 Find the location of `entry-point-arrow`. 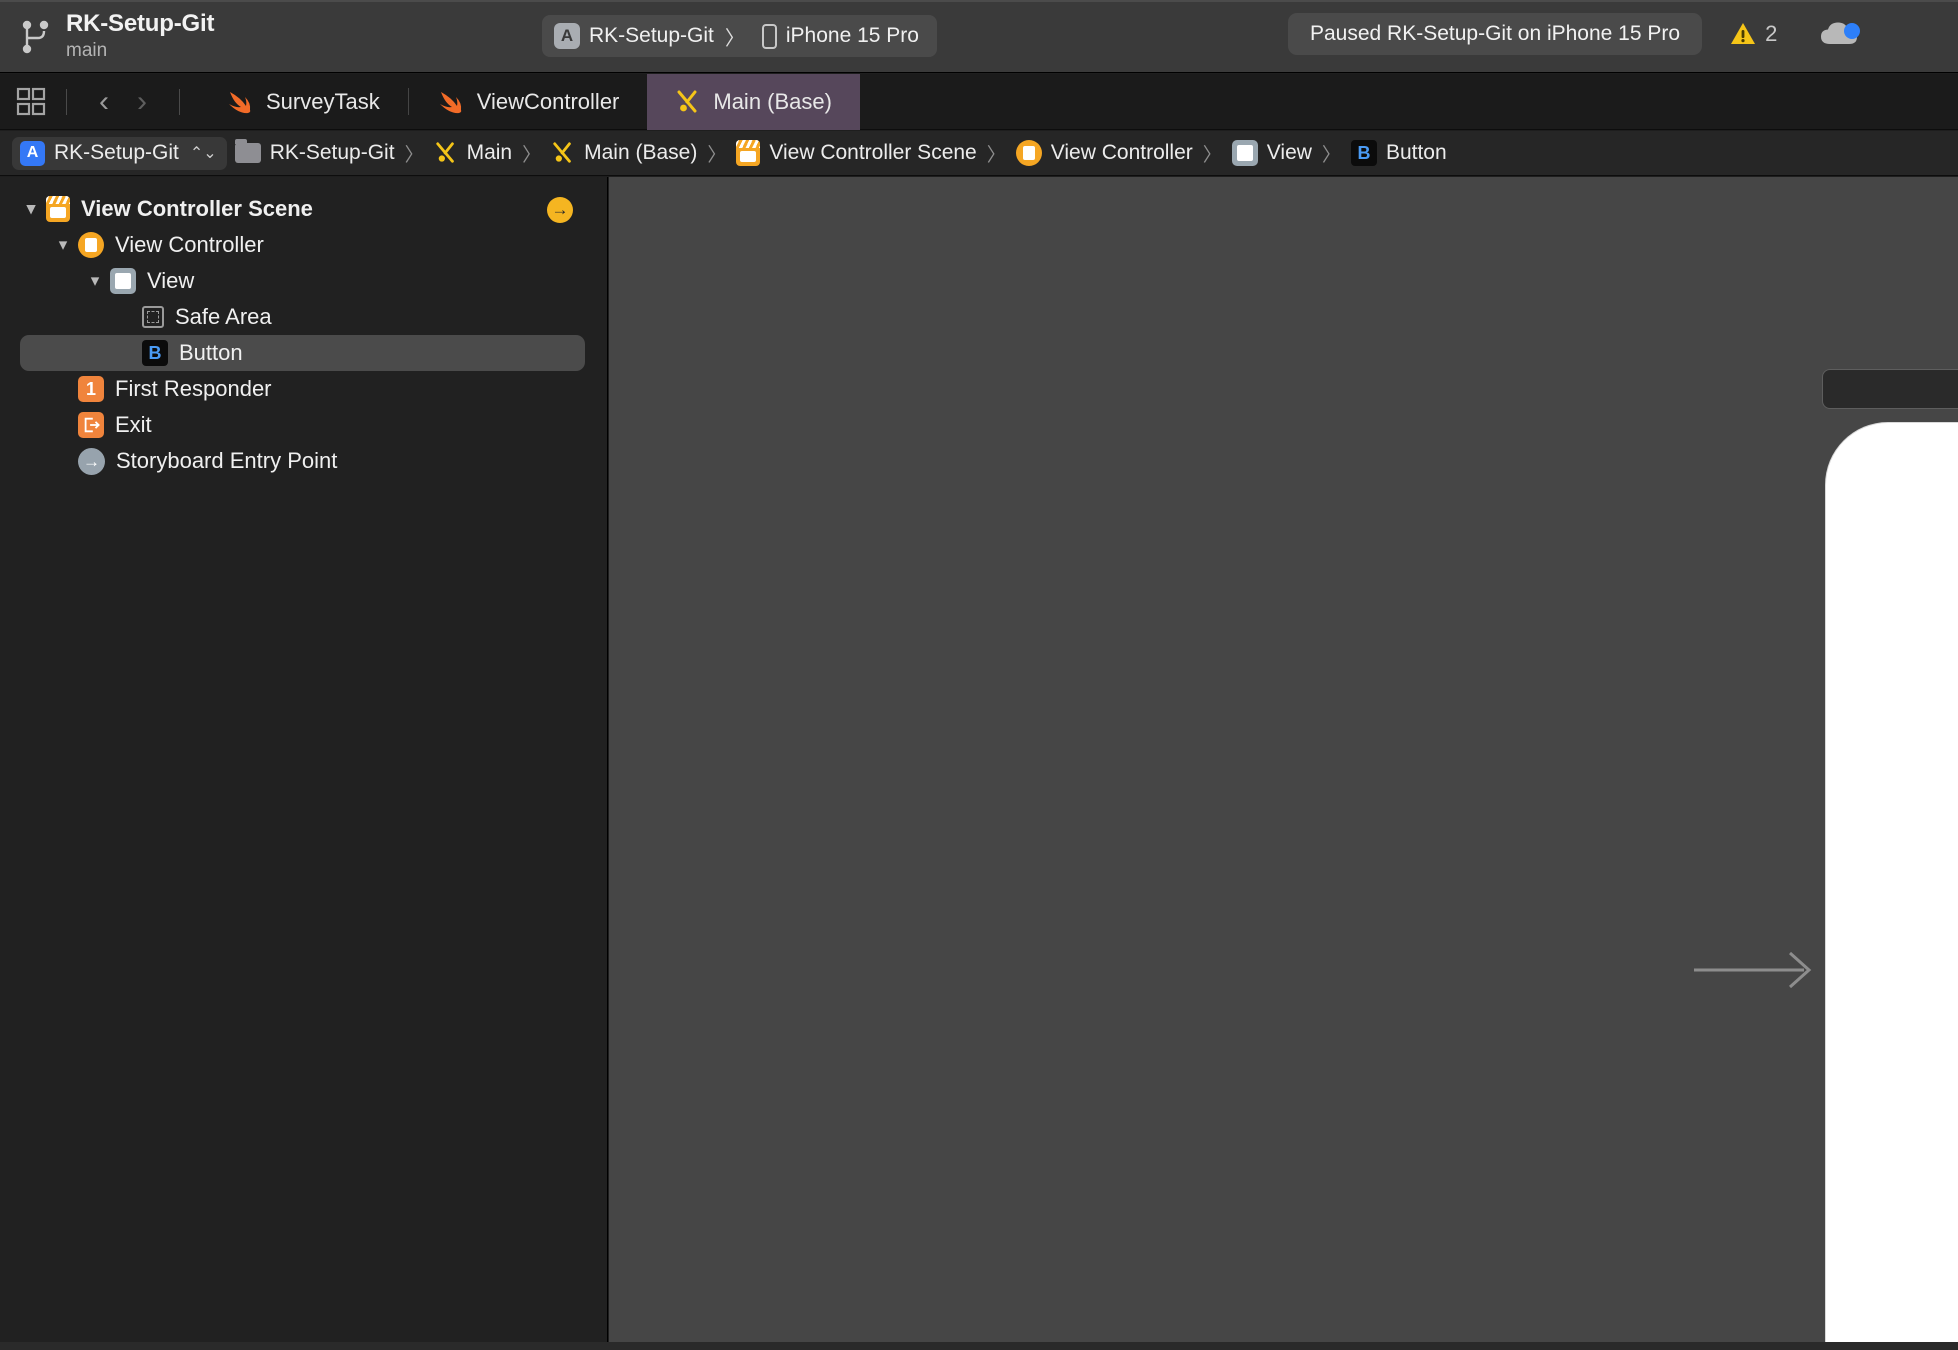

entry-point-arrow is located at coordinates (1753, 970).